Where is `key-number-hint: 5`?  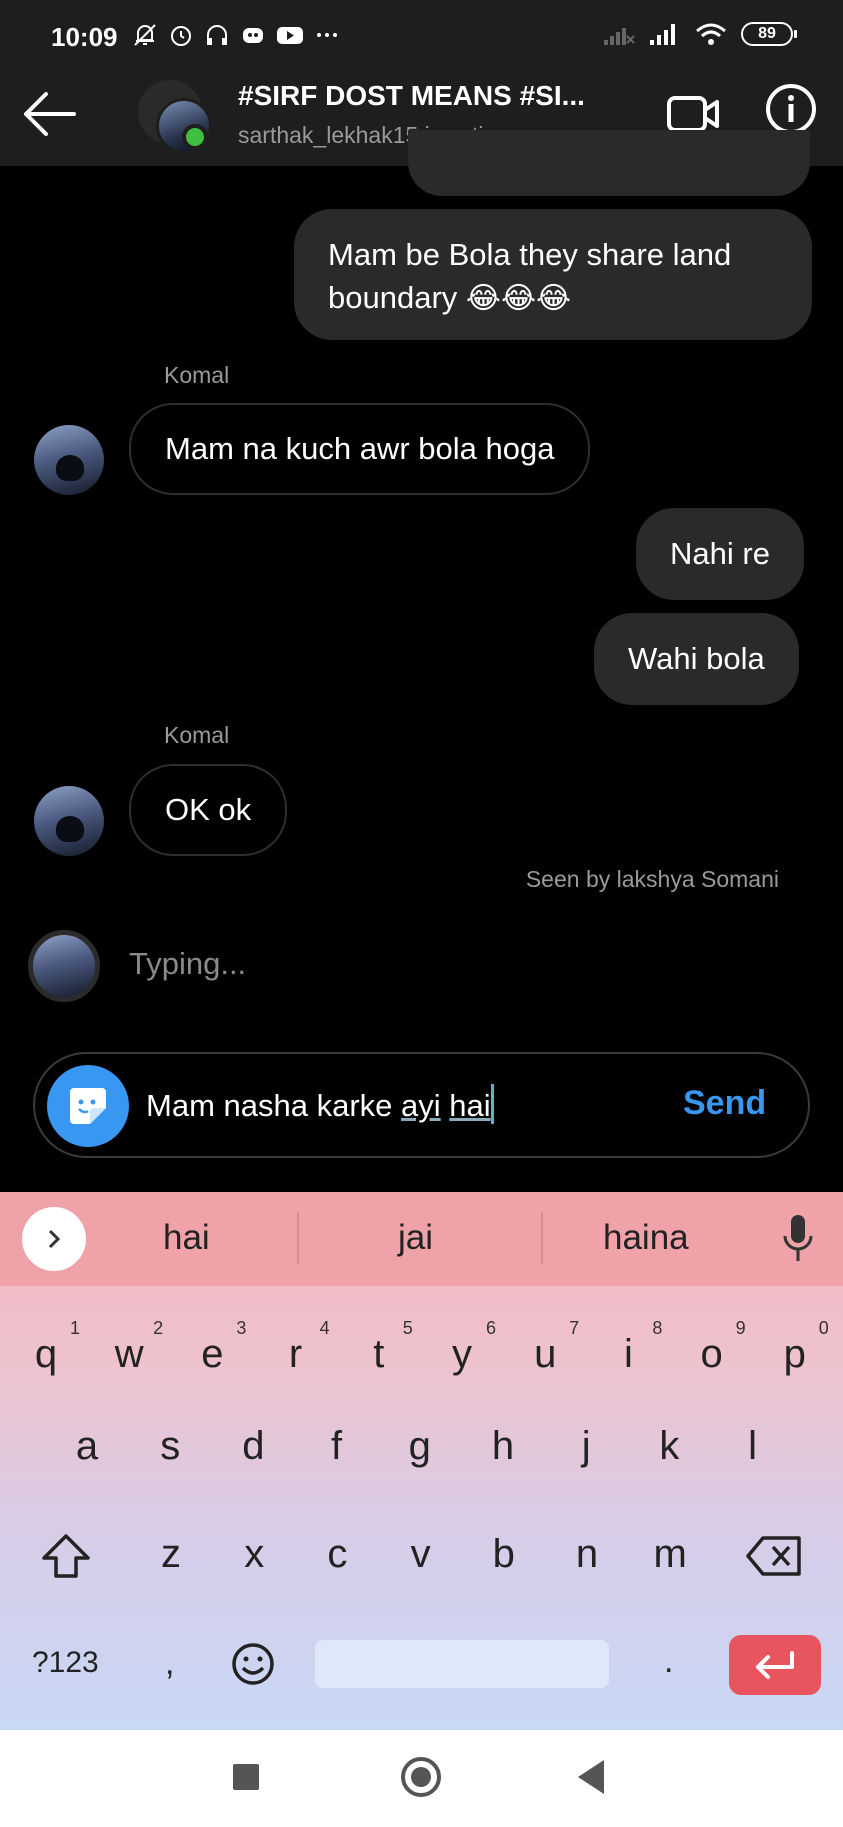 key-number-hint: 5 is located at coordinates (407, 1328).